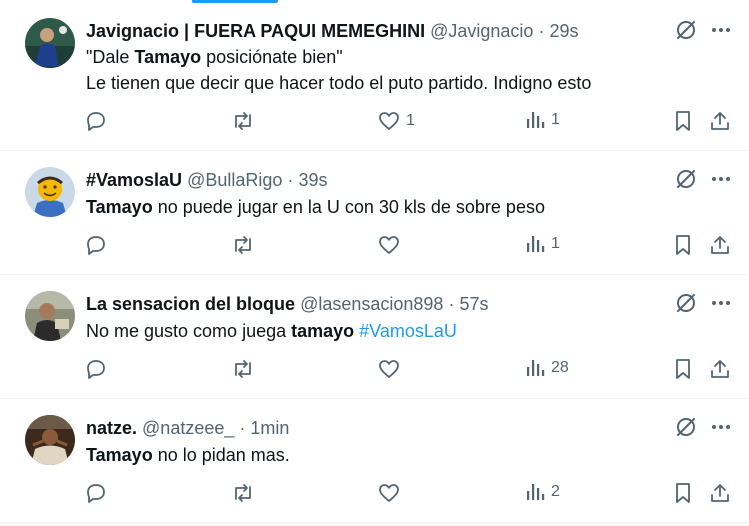 This screenshot has width=749, height=526. I want to click on timestamp: 29s, so click(563, 31).